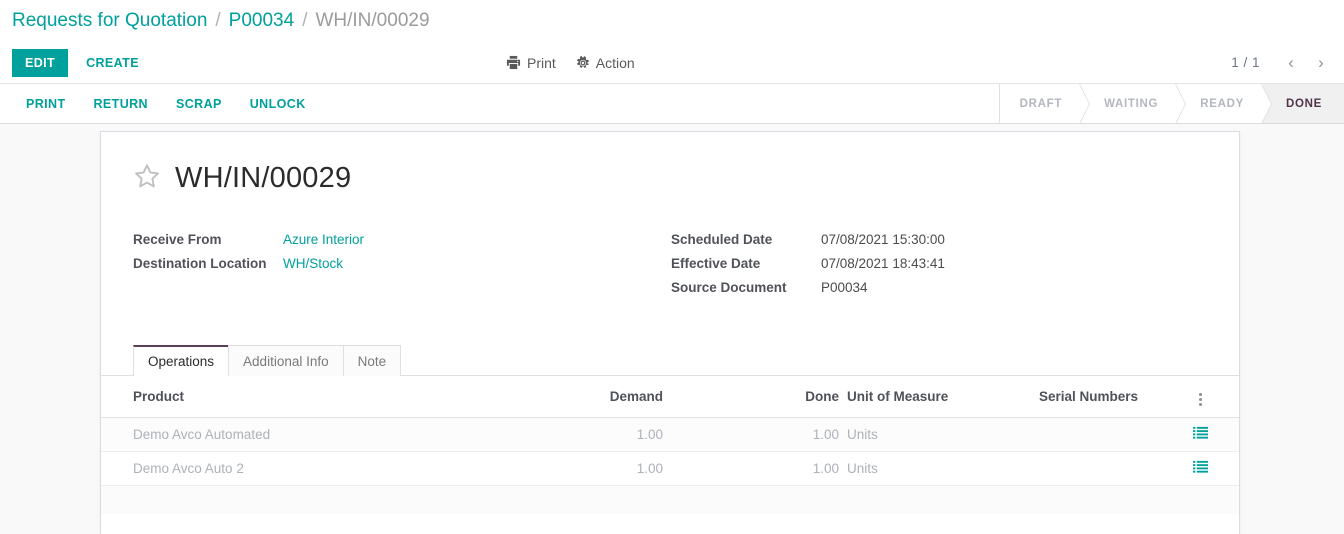 This screenshot has height=534, width=1344. What do you see at coordinates (583, 62) in the screenshot?
I see `gear-icon` at bounding box center [583, 62].